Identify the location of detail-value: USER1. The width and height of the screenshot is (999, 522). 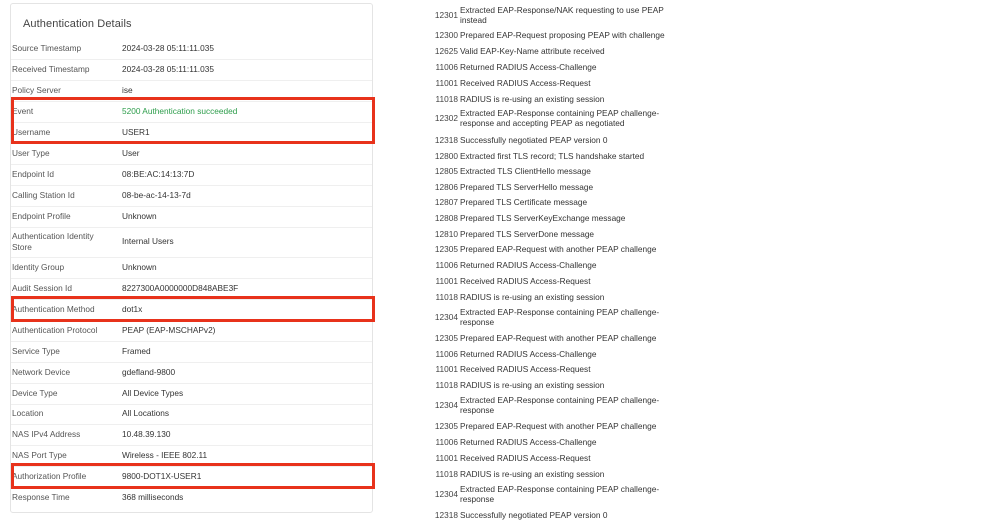
(136, 132).